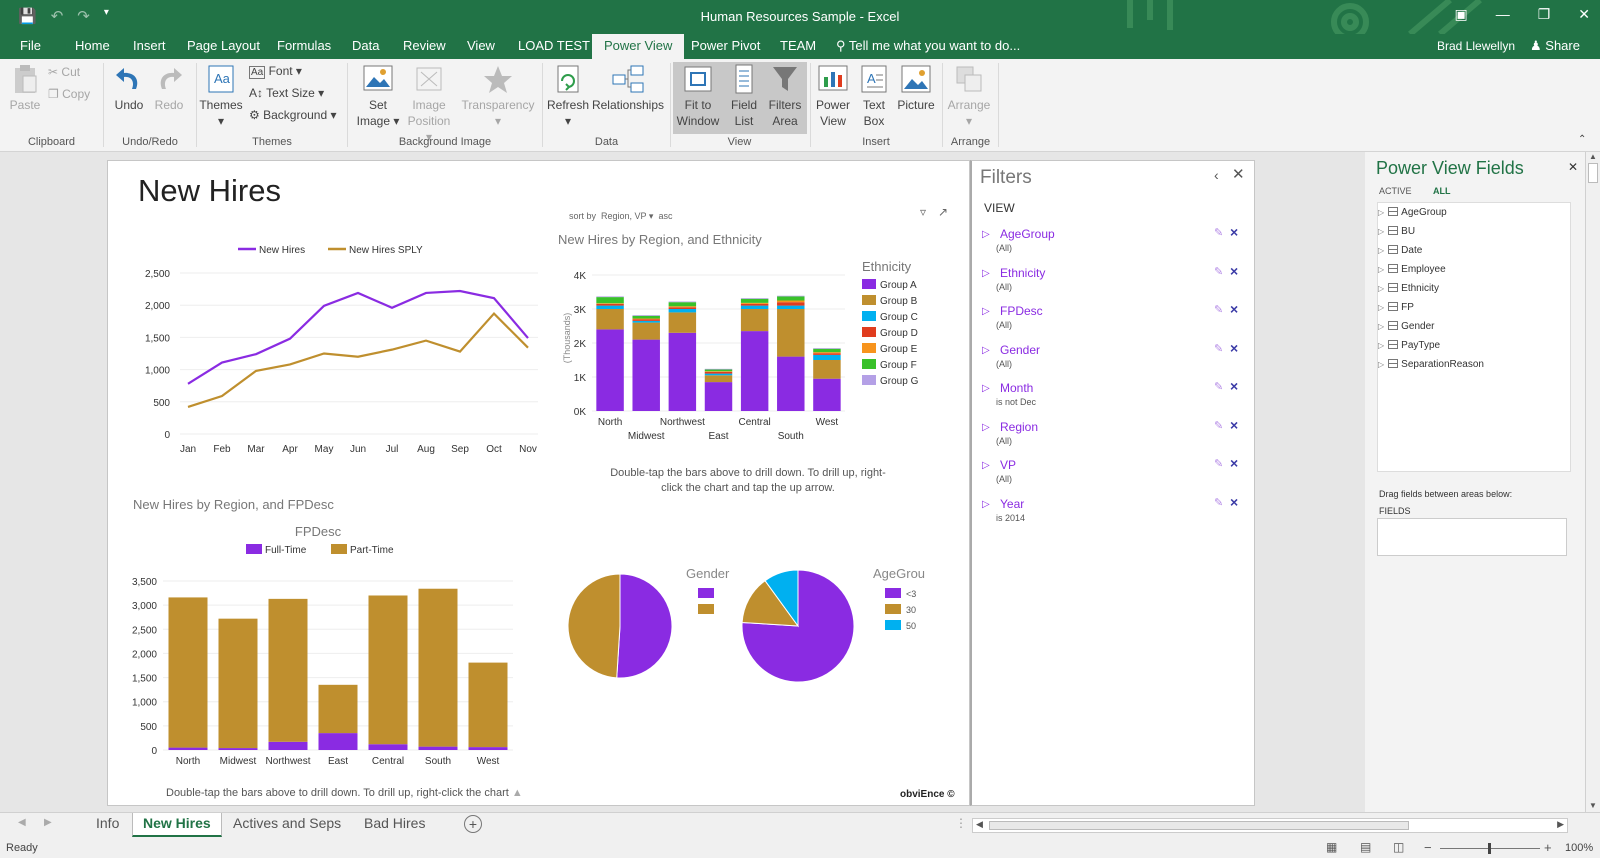 The image size is (1600, 858). What do you see at coordinates (798, 45) in the screenshot?
I see `tab-team: TEAM` at bounding box center [798, 45].